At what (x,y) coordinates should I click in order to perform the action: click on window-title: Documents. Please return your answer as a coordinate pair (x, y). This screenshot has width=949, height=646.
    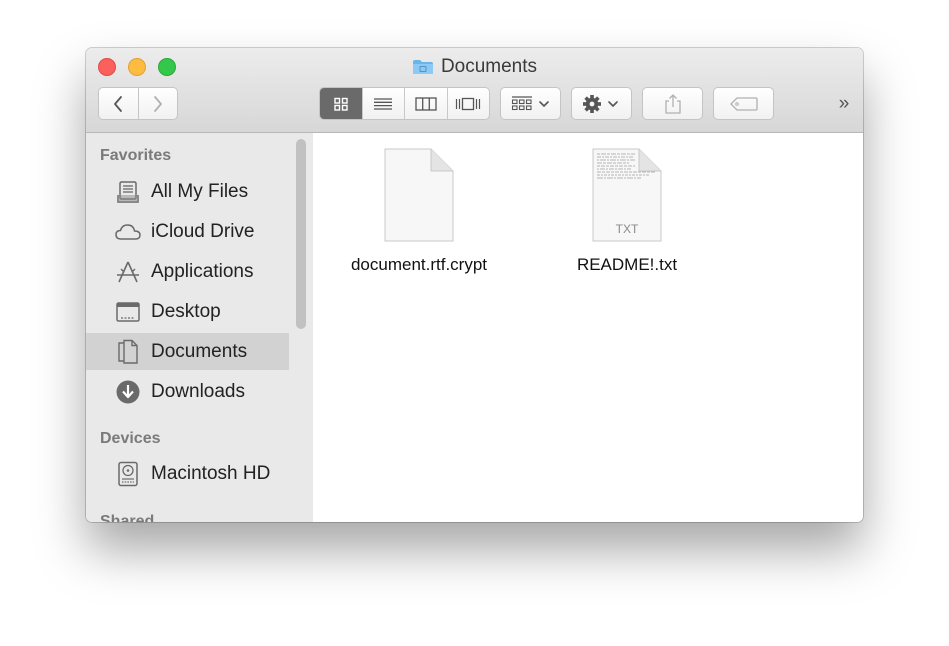
    Looking at the image, I should click on (489, 66).